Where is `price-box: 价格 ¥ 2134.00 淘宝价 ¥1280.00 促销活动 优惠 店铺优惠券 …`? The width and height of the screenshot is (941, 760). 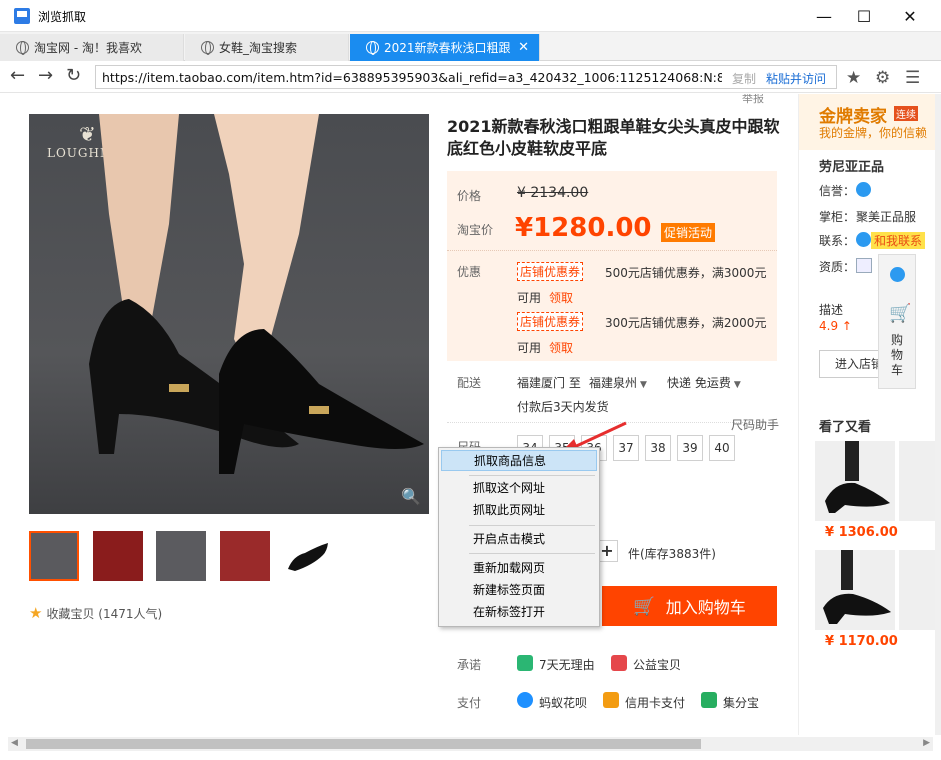
price-box: 价格 ¥ 2134.00 淘宝价 ¥1280.00 促销活动 优惠 店铺优惠券 … is located at coordinates (612, 266).